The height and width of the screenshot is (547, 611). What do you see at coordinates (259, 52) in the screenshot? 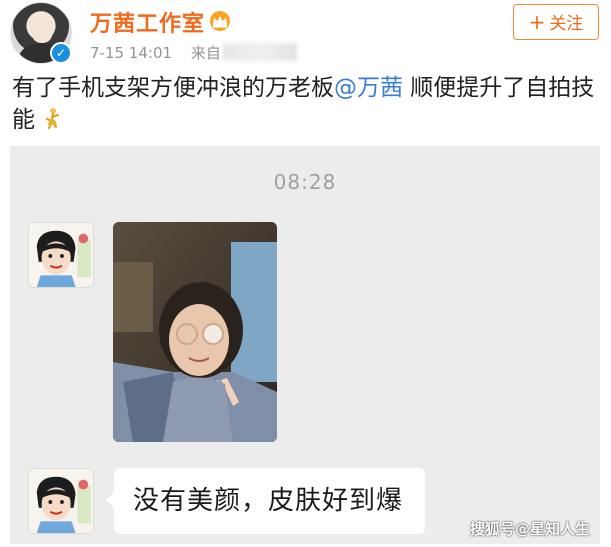
I see `blurred-source` at bounding box center [259, 52].